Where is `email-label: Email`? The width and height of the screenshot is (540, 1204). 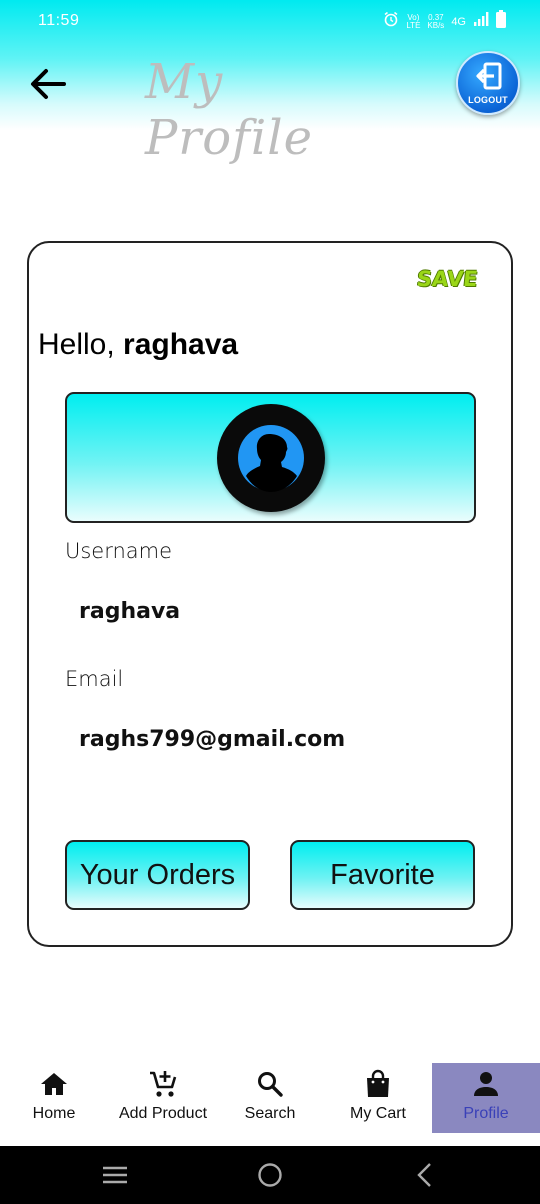
email-label: Email is located at coordinates (94, 679).